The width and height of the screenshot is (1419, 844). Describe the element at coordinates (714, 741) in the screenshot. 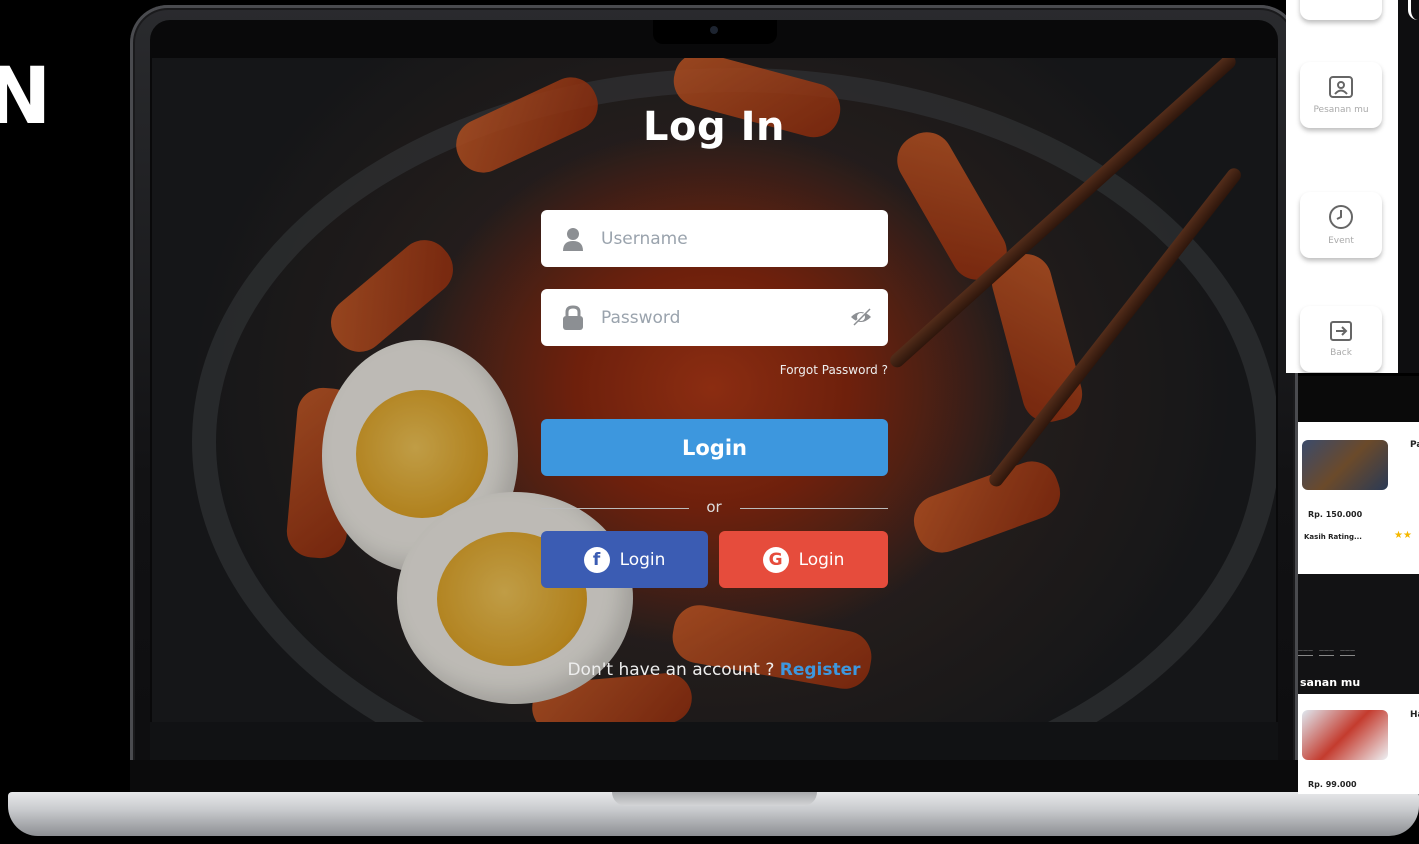

I see `screen-bottom-bar` at that location.